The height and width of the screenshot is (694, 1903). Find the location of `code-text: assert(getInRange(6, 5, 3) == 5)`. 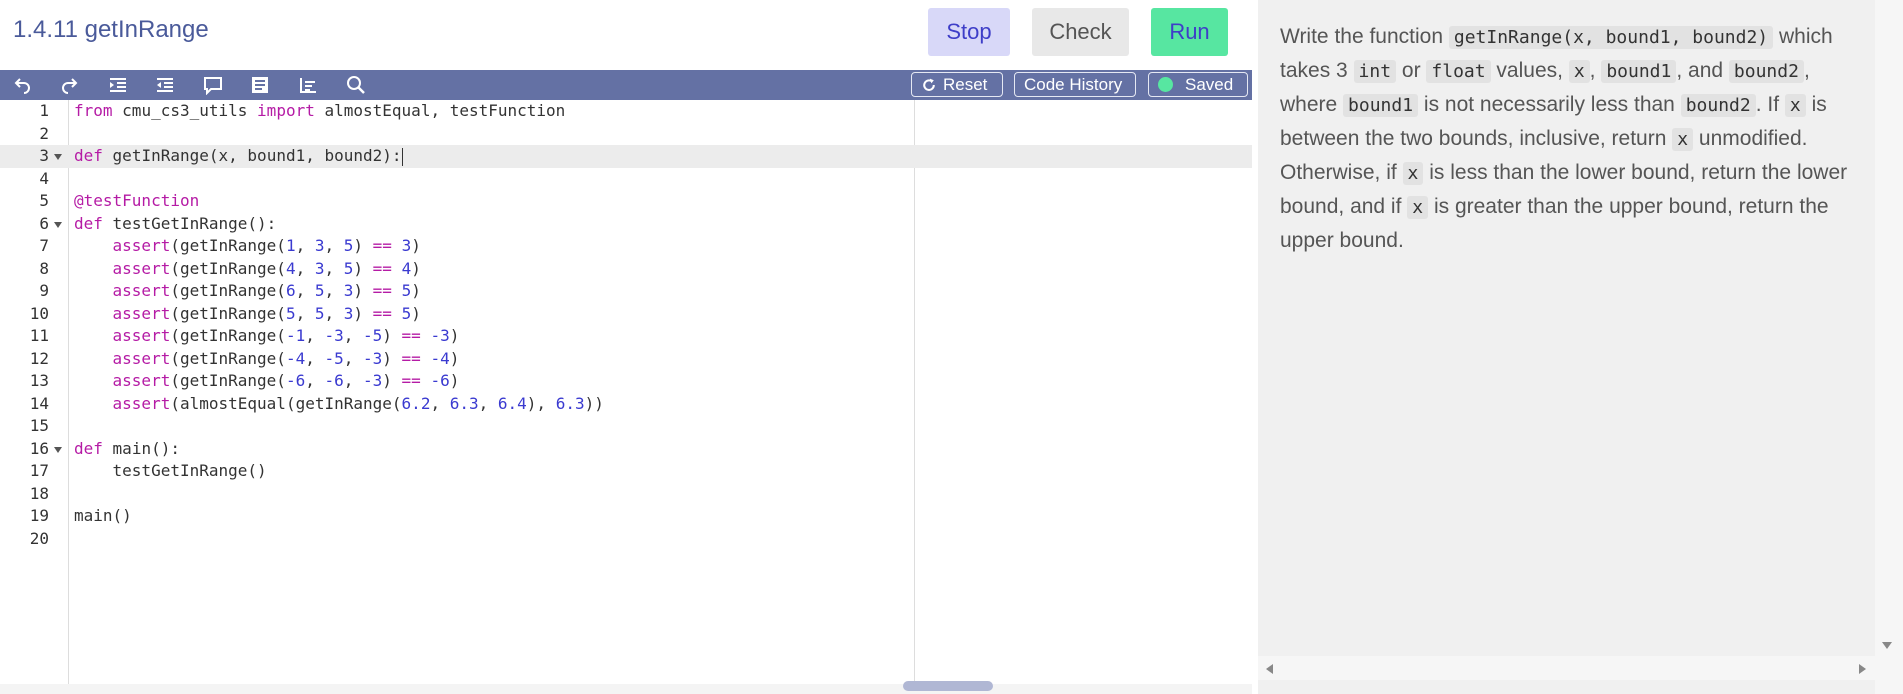

code-text: assert(getInRange(6, 5, 3) == 5) is located at coordinates (266, 290).